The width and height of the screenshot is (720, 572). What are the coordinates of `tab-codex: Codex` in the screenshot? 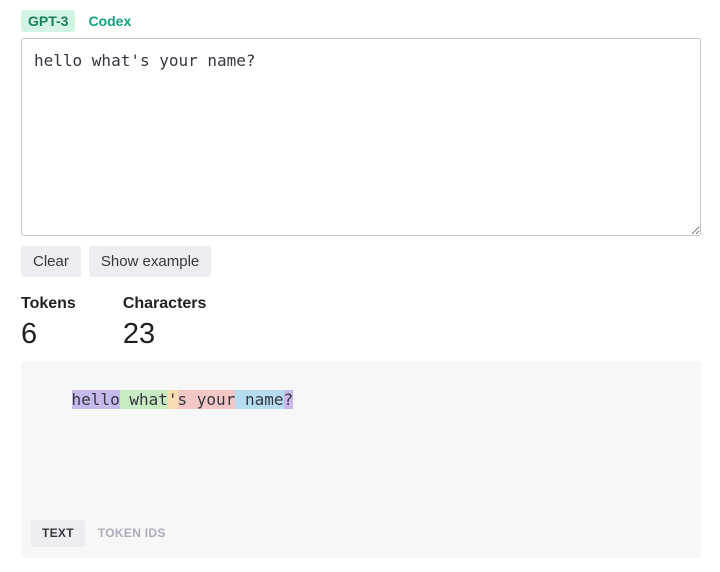 It's located at (109, 21).